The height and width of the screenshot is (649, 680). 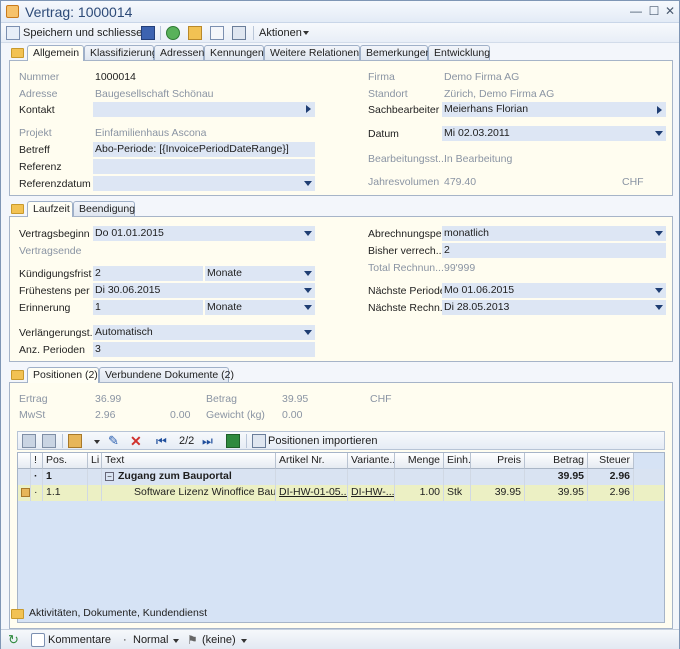 What do you see at coordinates (121, 52) in the screenshot?
I see `tab-klassifizierung: Klassifizierung` at bounding box center [121, 52].